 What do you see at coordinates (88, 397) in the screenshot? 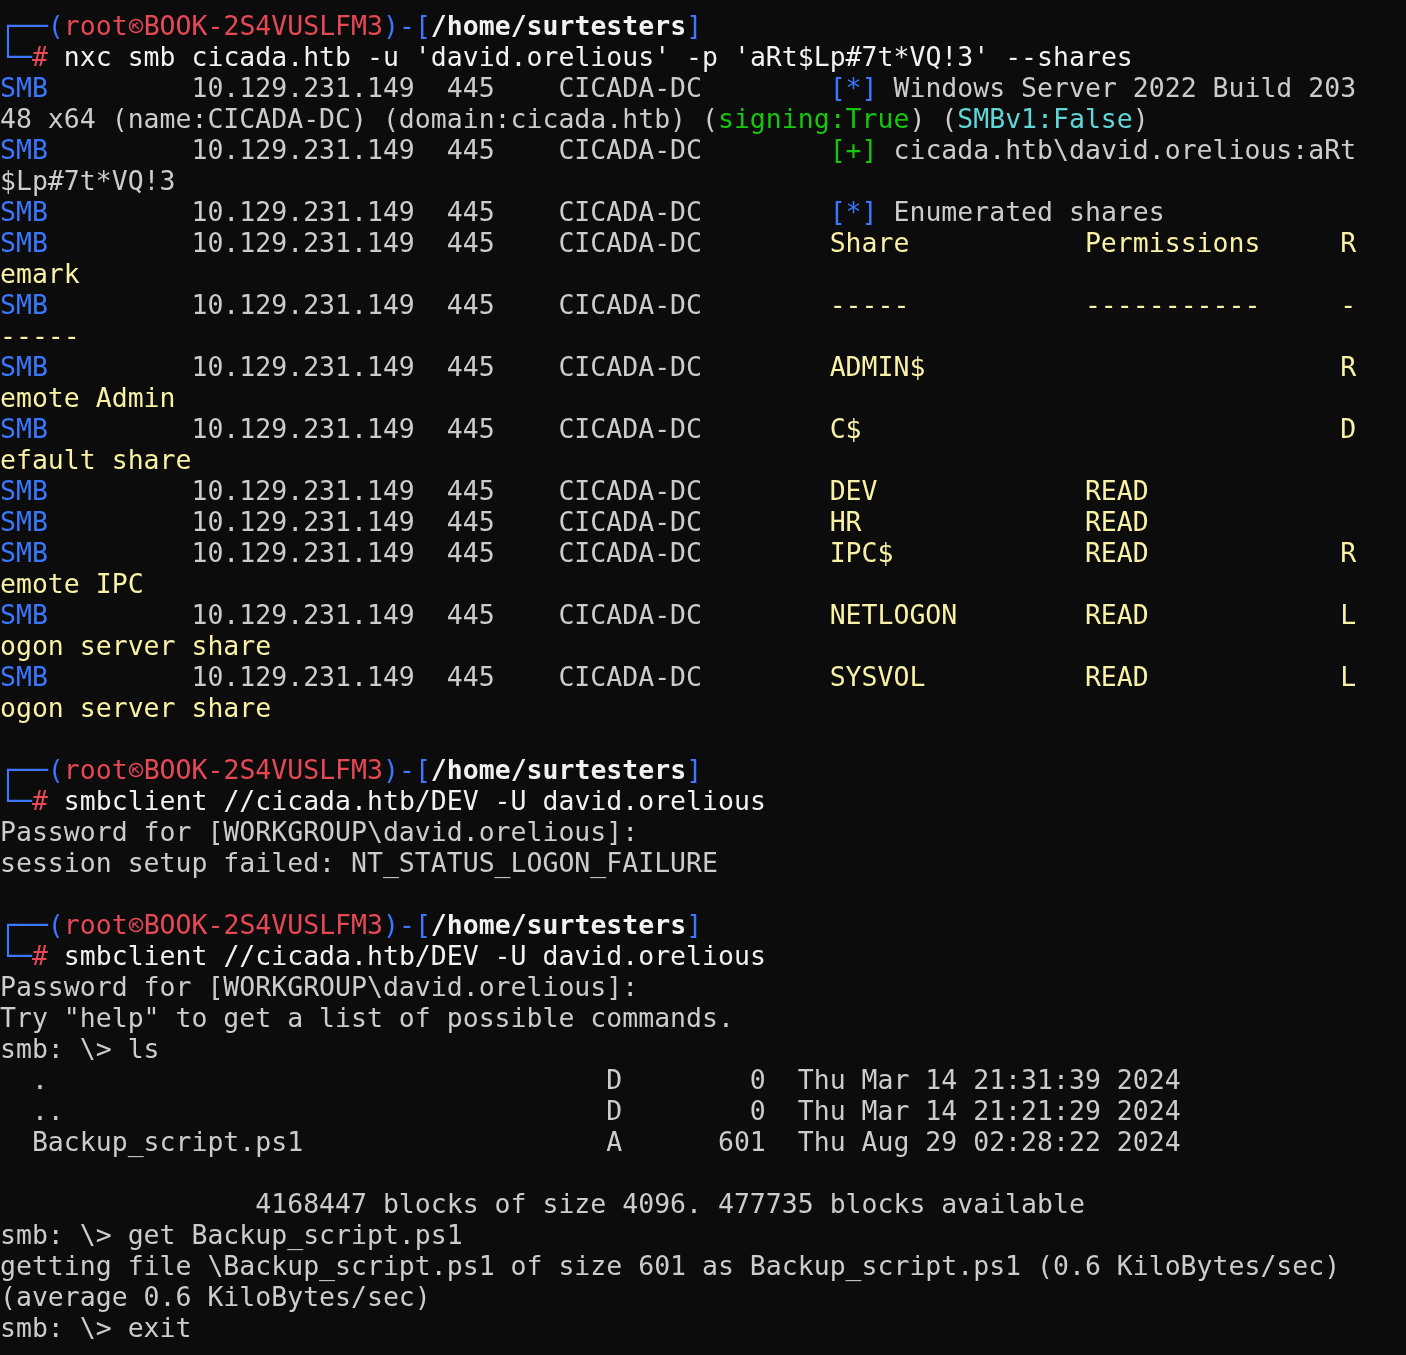
I see `share-text: emote Admin` at bounding box center [88, 397].